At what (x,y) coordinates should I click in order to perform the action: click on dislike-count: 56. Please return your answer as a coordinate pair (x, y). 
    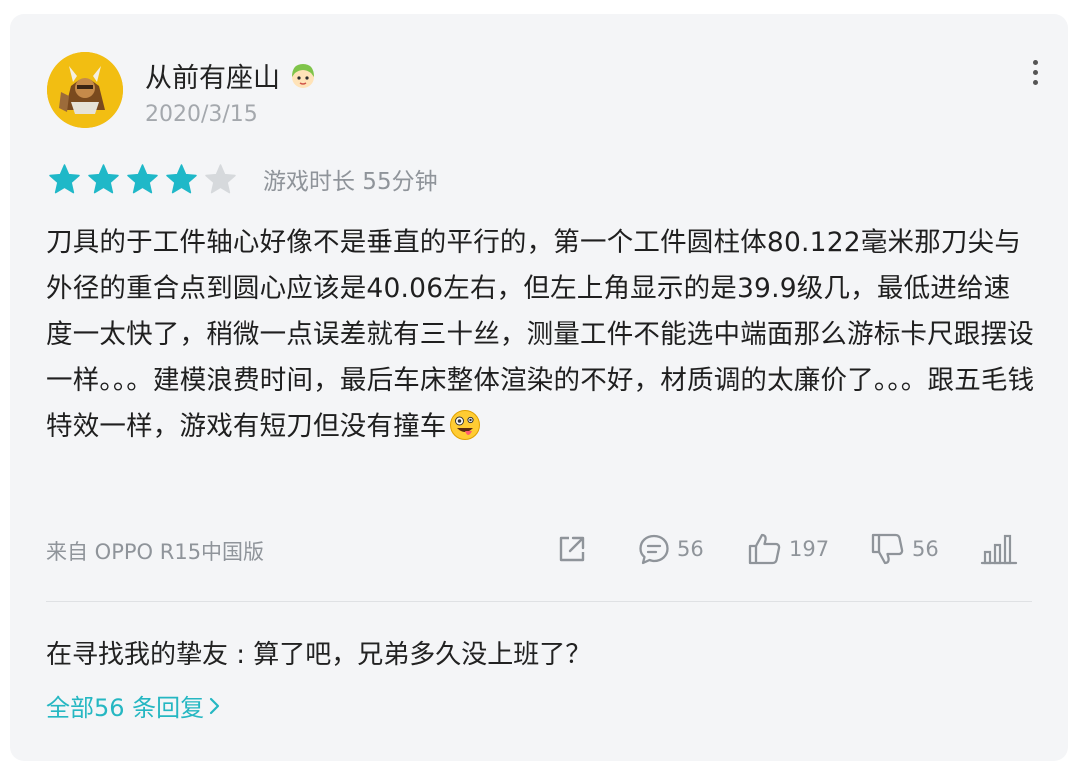
    Looking at the image, I should click on (925, 549).